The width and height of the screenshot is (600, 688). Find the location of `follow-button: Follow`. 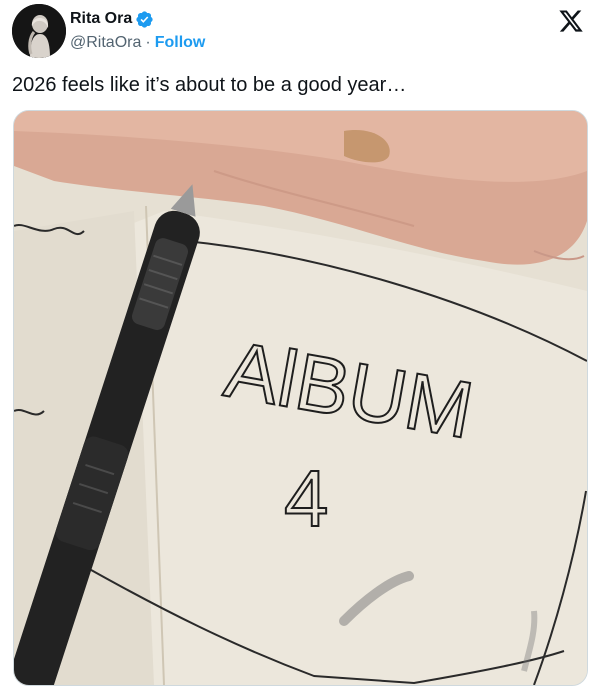

follow-button: Follow is located at coordinates (180, 43).